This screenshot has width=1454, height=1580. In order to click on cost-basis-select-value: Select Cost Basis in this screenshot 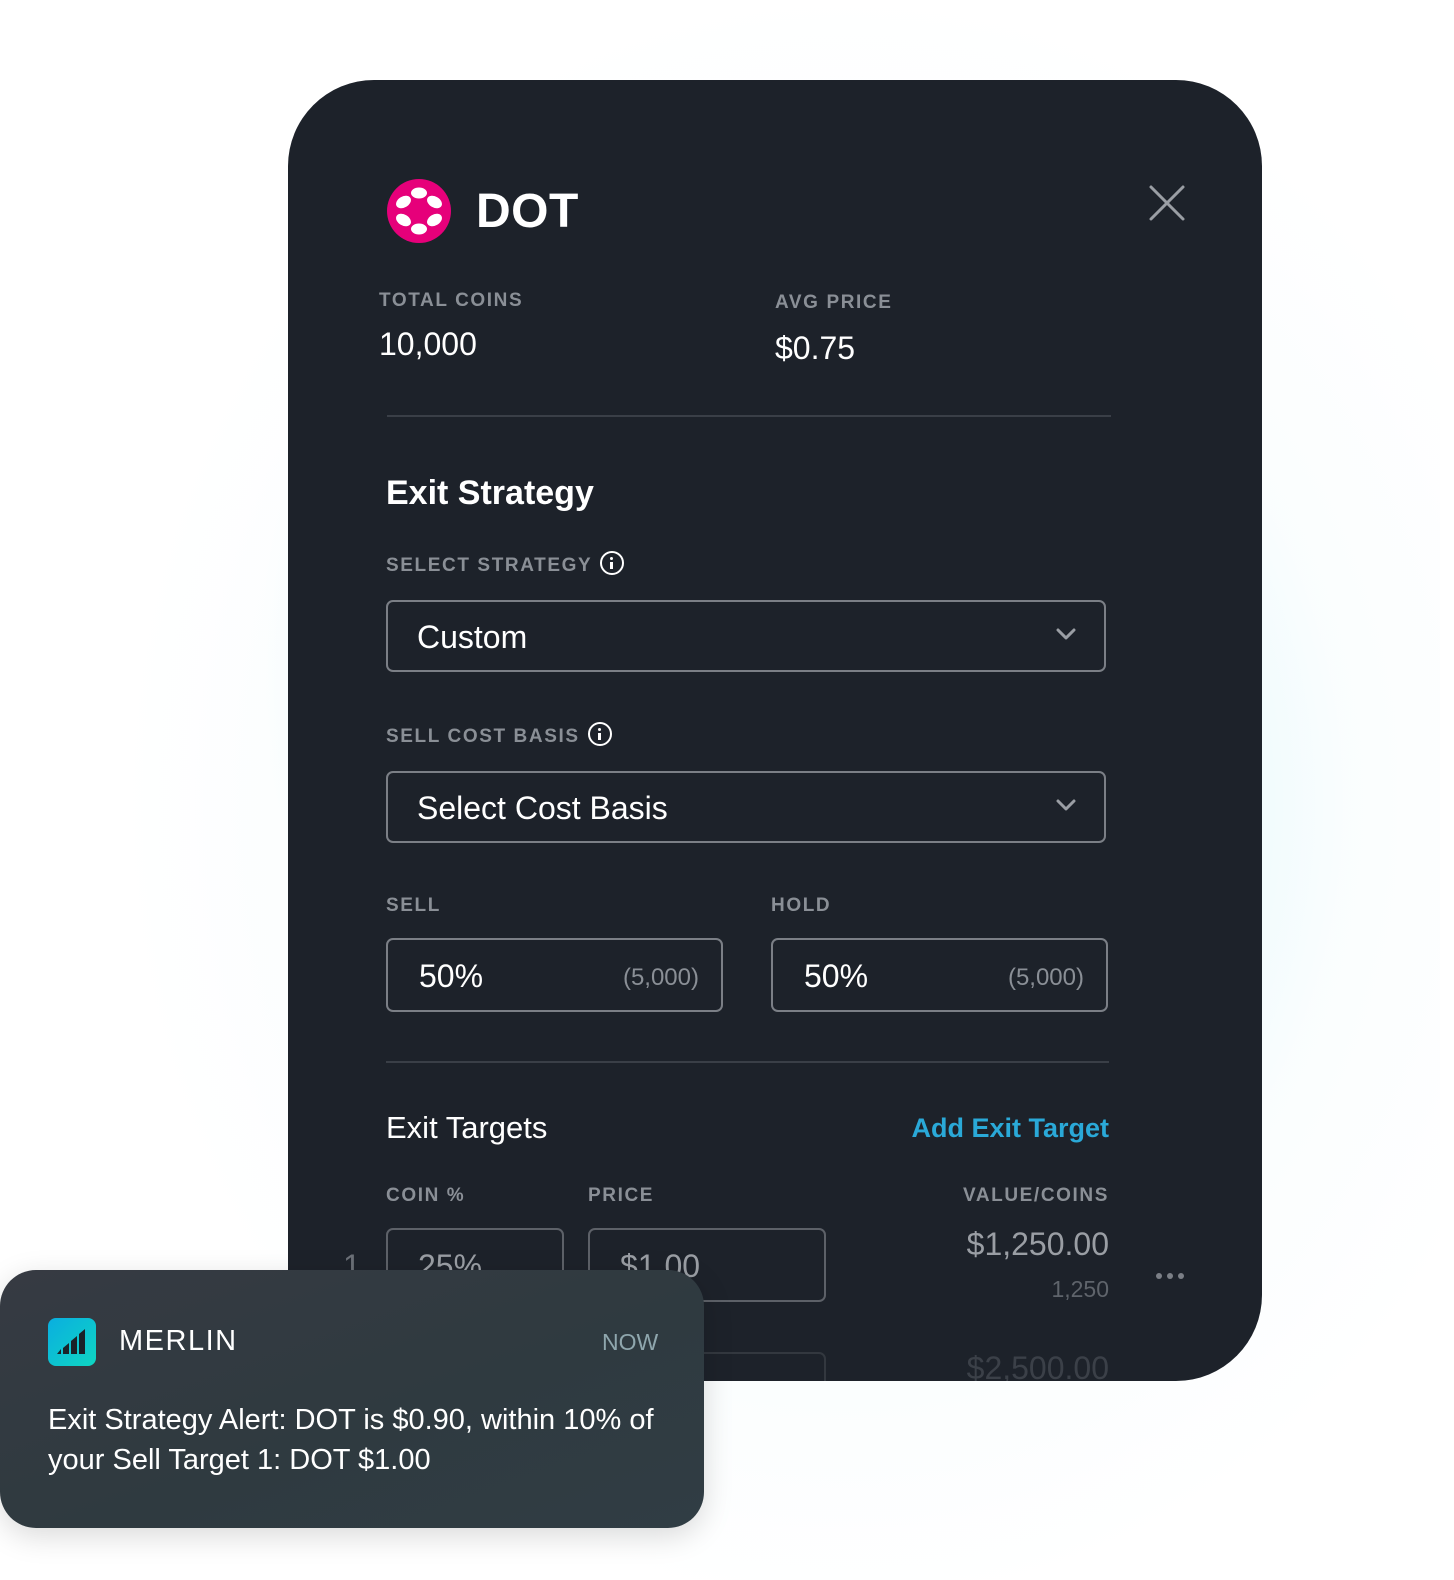, I will do `click(542, 808)`.